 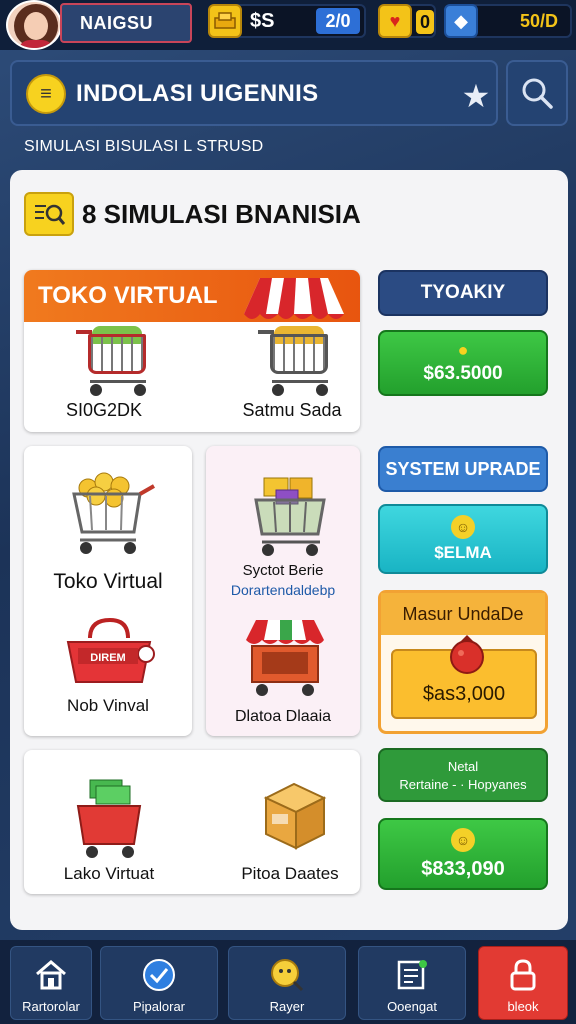 What do you see at coordinates (538, 20) in the screenshot?
I see `gems-value: 50/D` at bounding box center [538, 20].